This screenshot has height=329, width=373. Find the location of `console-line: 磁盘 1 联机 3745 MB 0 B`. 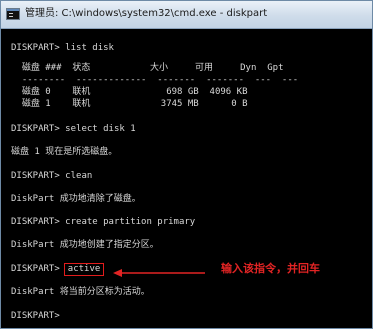

console-line: 磁盘 1 联机 3745 MB 0 B is located at coordinates (129, 104).